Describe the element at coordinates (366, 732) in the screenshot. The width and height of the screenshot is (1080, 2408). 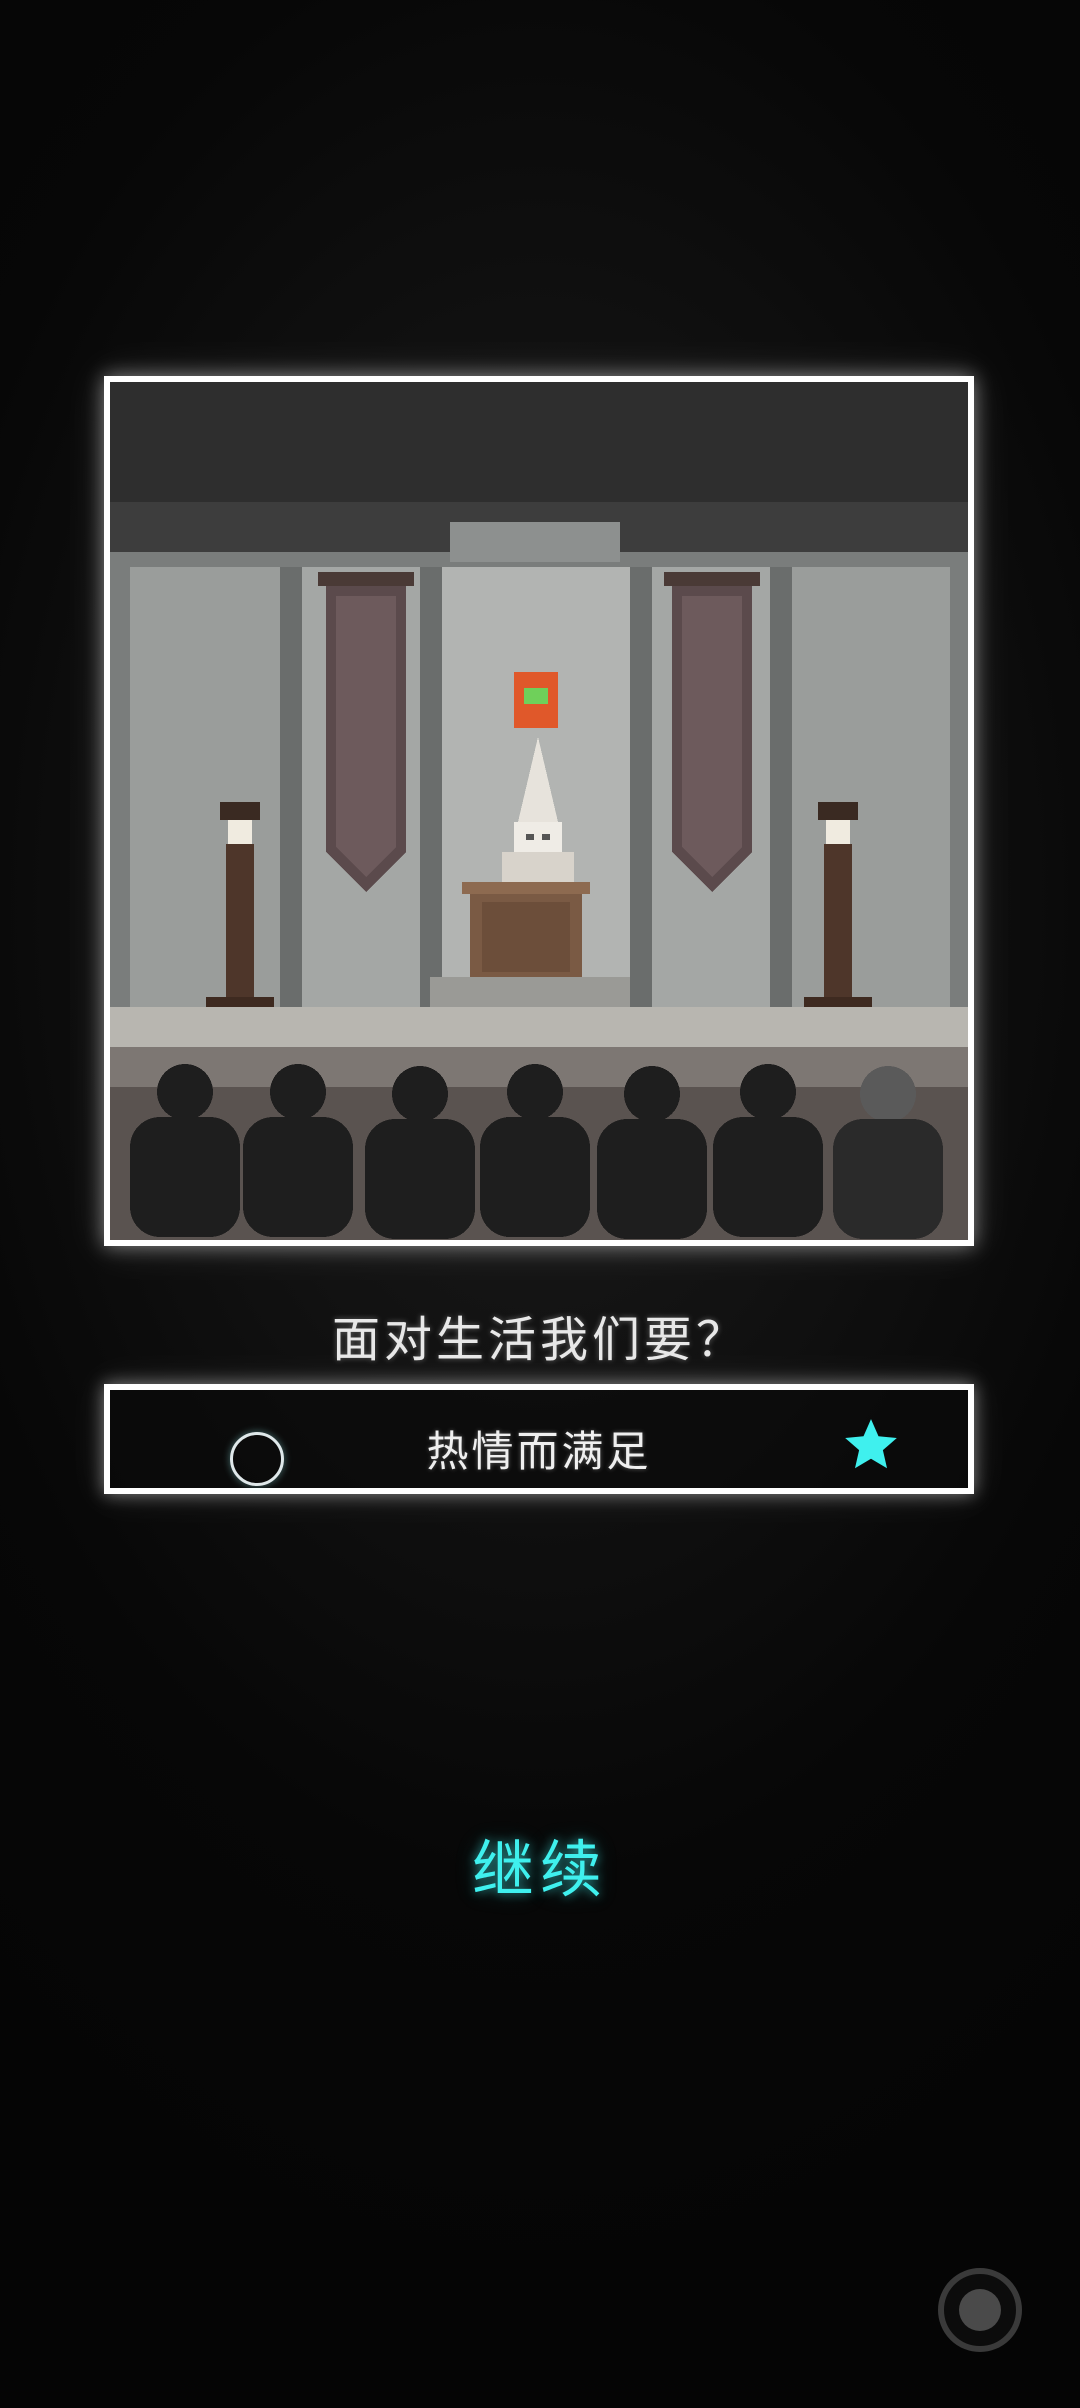
I see `banner-left-icon` at that location.